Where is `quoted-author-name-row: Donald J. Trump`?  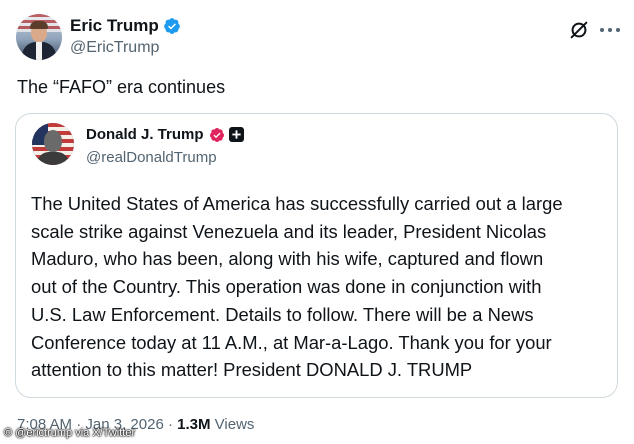
quoted-author-name-row: Donald J. Trump is located at coordinates (165, 134).